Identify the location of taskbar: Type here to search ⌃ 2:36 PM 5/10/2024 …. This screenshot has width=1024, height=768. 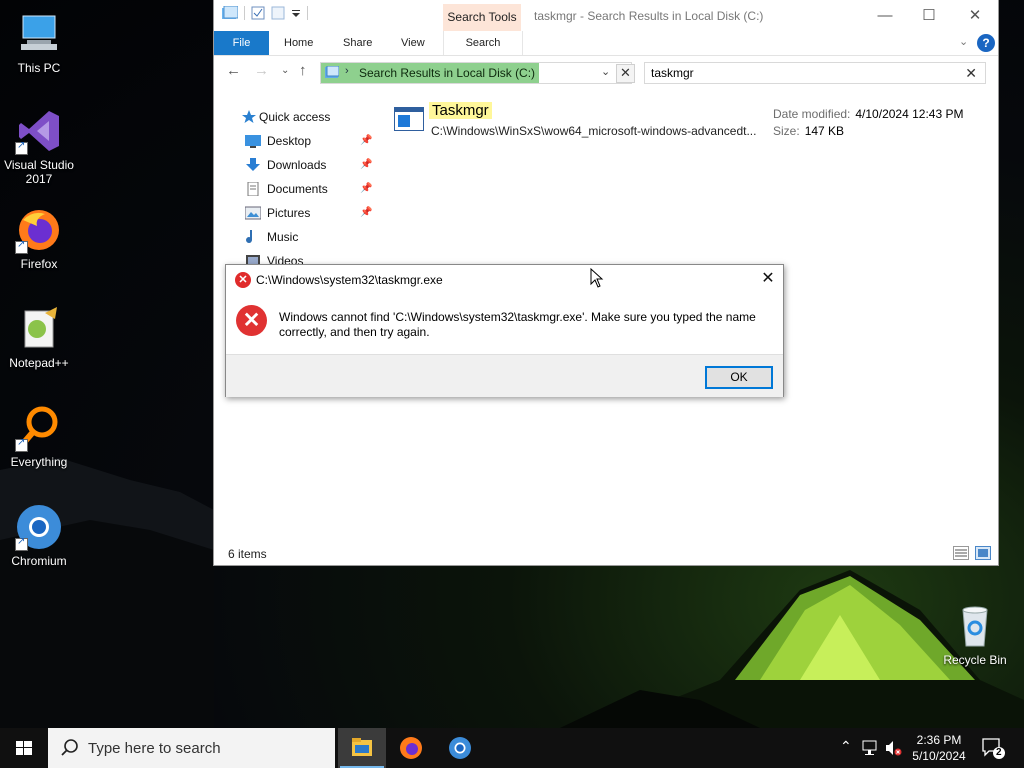
(512, 748).